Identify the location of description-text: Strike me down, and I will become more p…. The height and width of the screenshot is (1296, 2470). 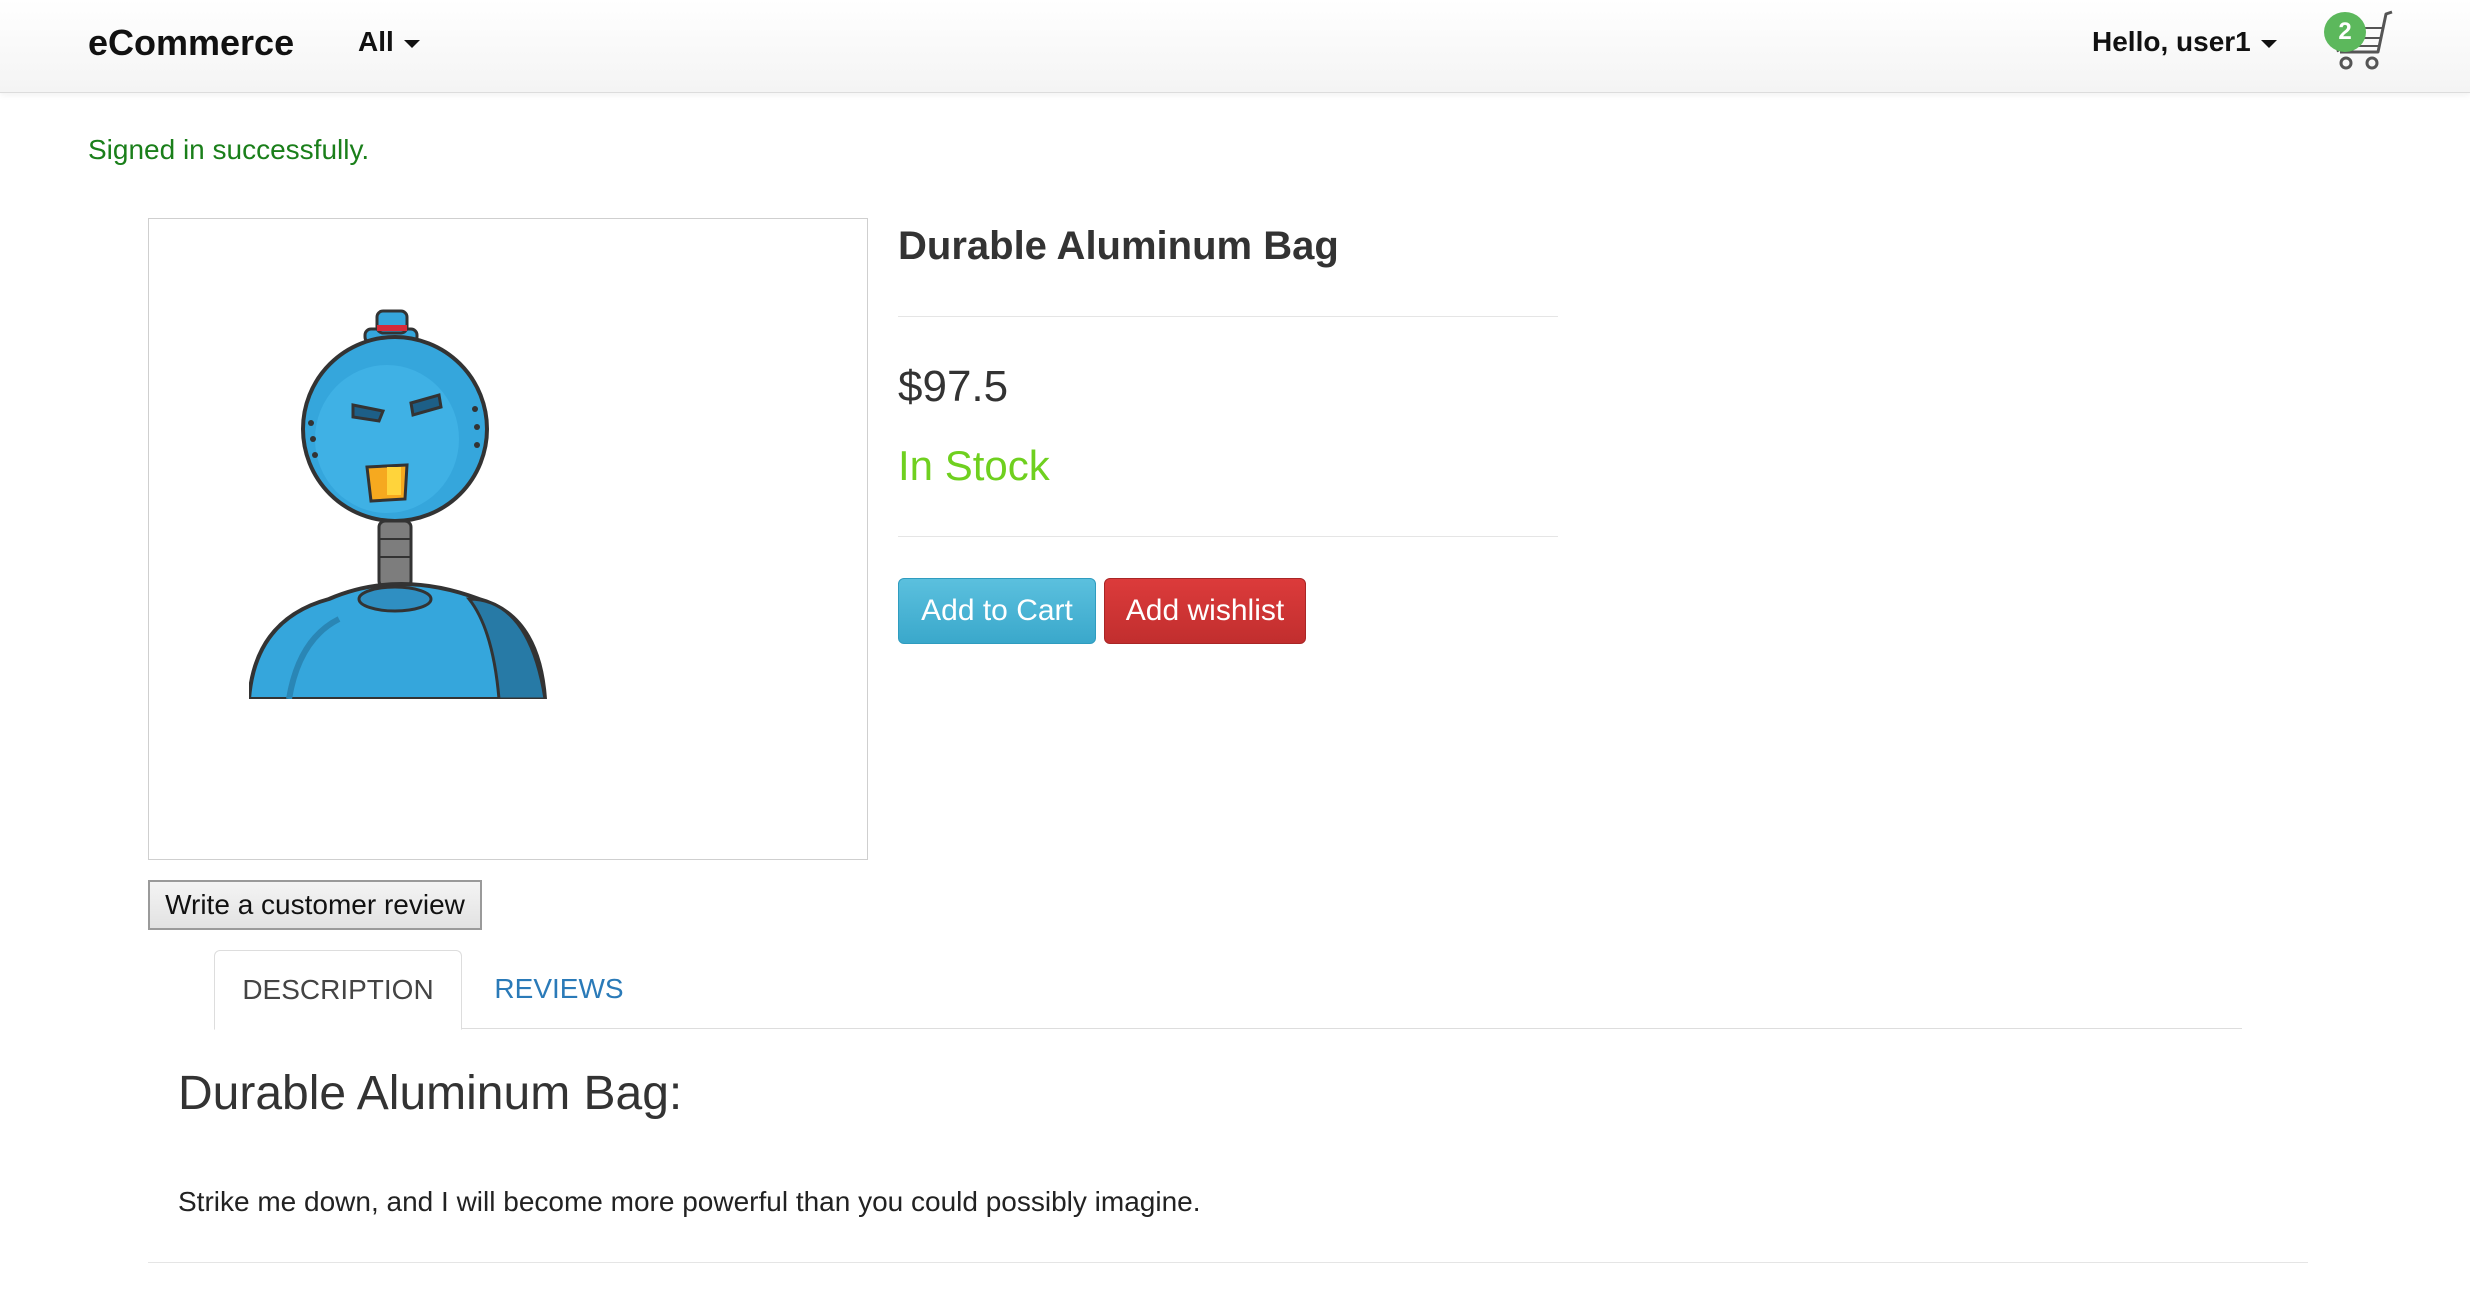
(689, 1201).